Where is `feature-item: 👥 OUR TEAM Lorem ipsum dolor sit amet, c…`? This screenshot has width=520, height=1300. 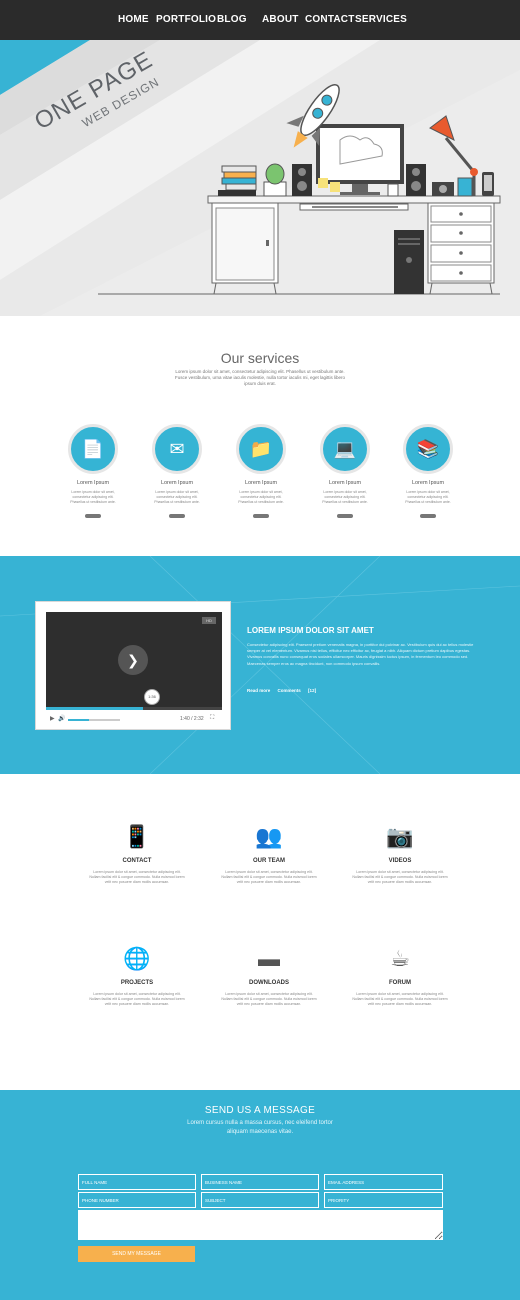
feature-item: 👥 OUR TEAM Lorem ipsum dolor sit amet, c… is located at coordinates (269, 852).